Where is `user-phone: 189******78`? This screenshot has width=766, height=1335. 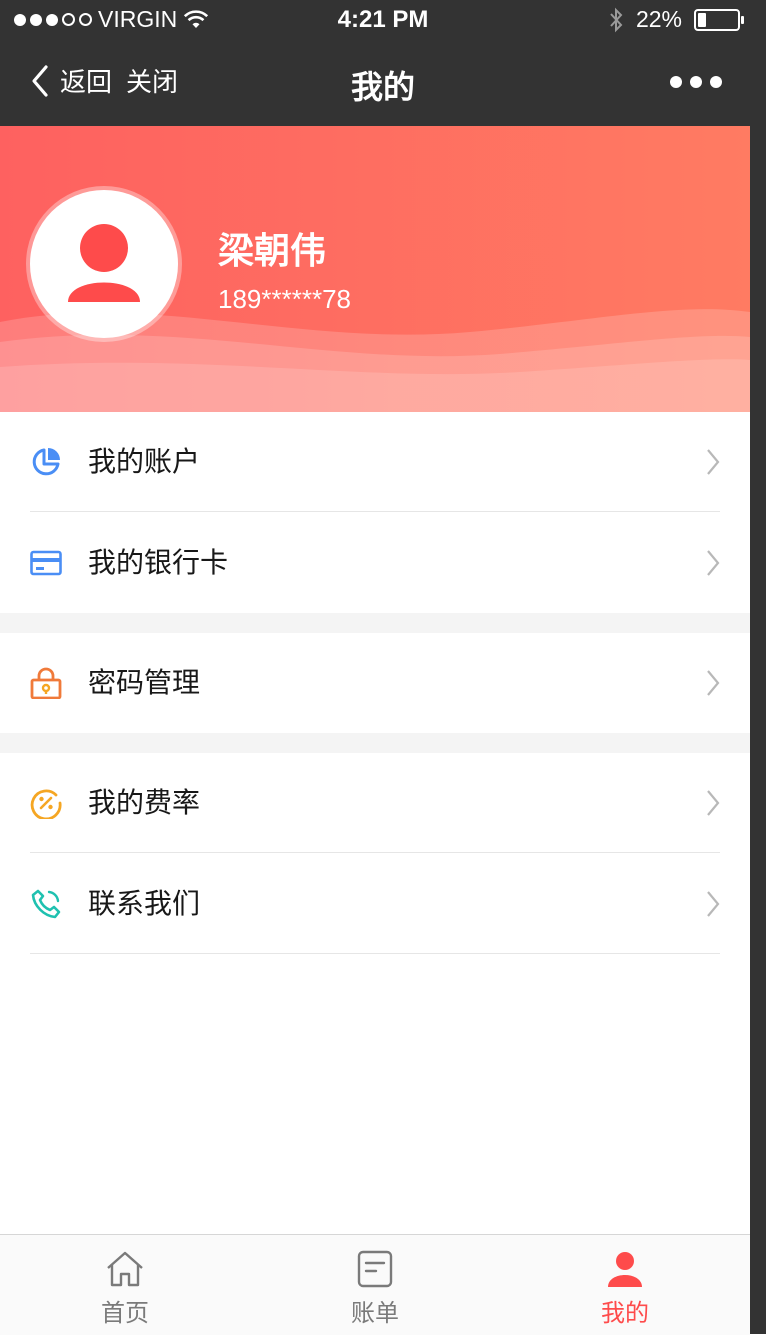
user-phone: 189******78 is located at coordinates (285, 299).